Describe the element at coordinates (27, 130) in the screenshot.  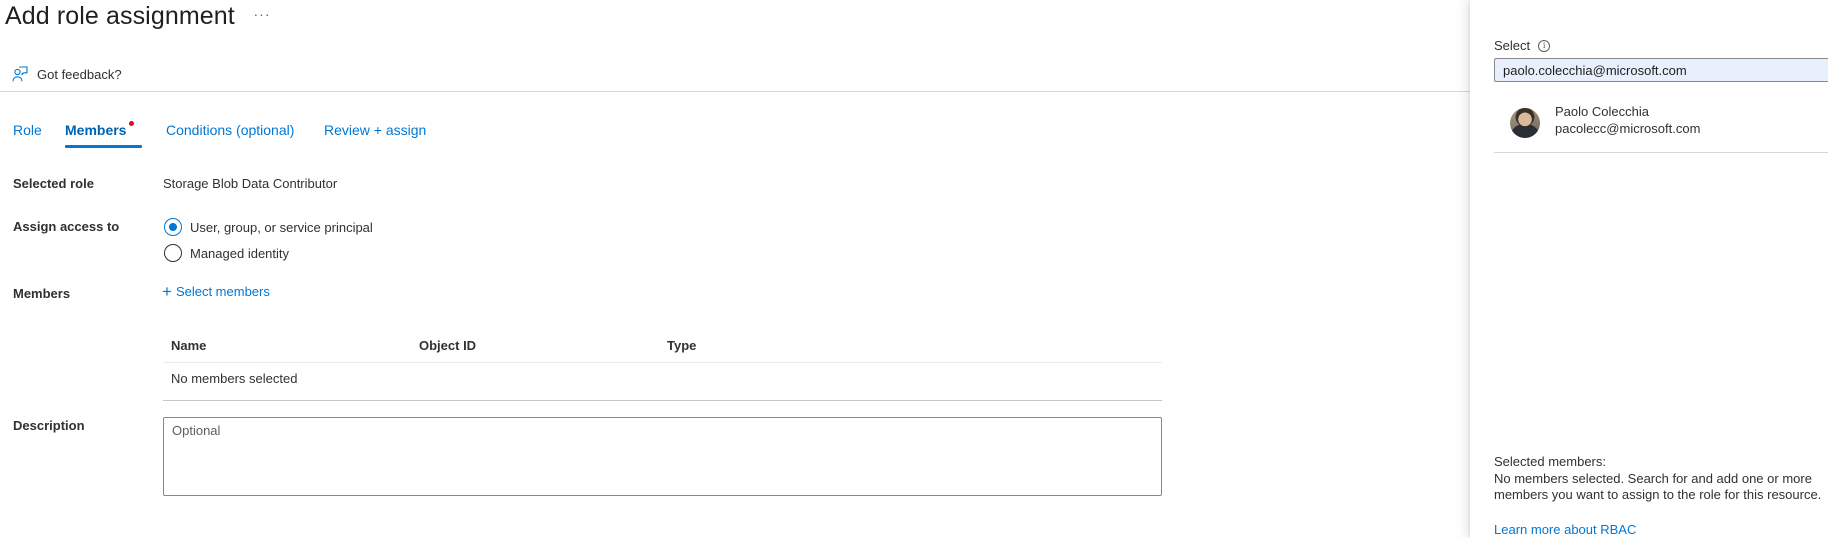
I see `tab-role: Role` at that location.